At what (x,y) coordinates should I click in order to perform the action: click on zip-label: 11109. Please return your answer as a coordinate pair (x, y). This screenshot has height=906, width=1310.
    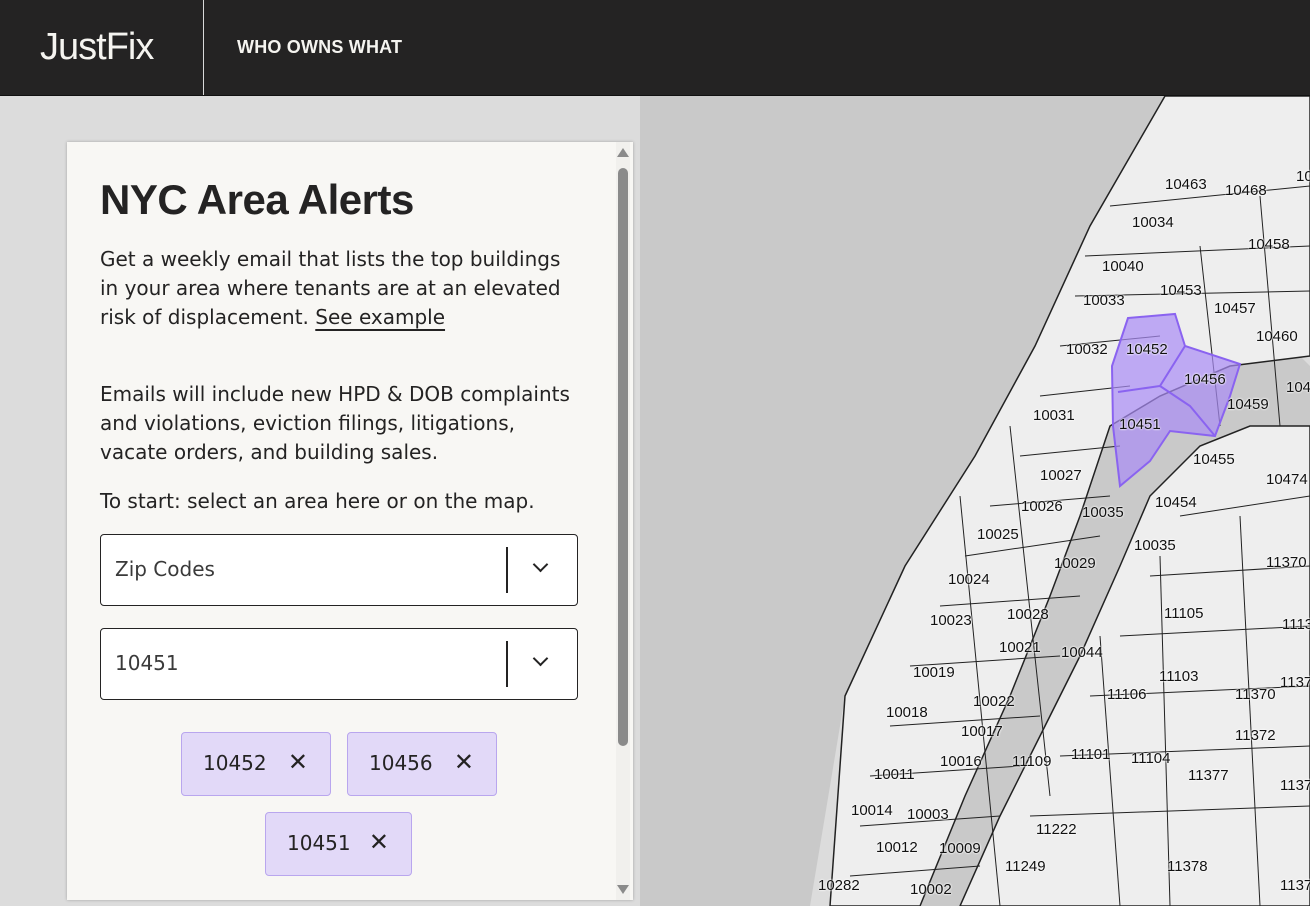
    Looking at the image, I should click on (1032, 761).